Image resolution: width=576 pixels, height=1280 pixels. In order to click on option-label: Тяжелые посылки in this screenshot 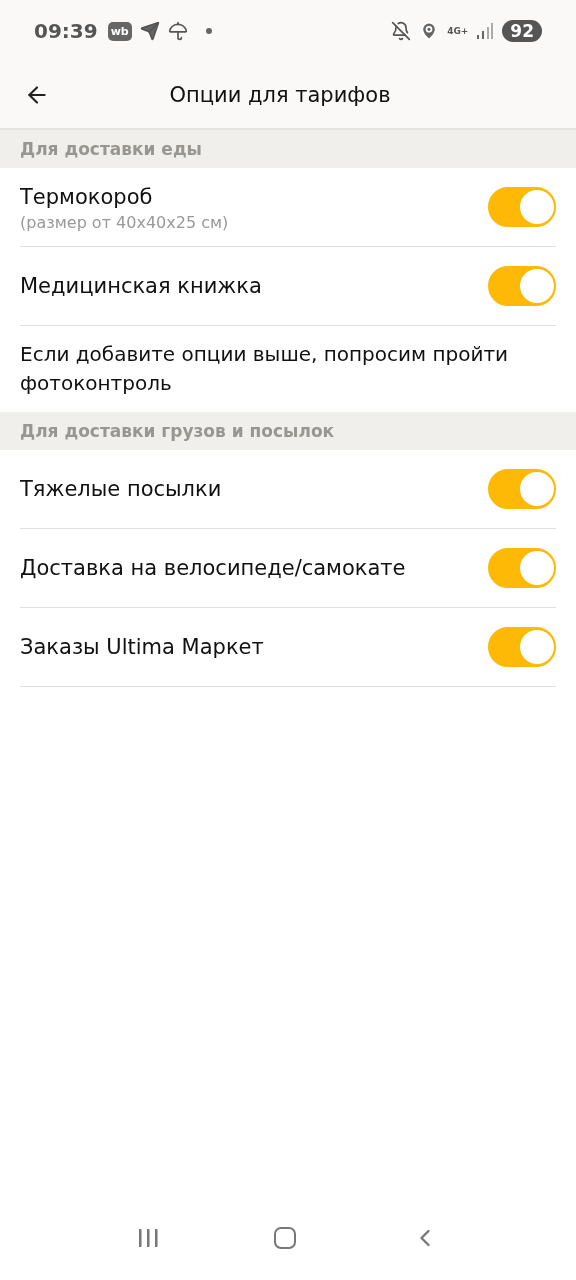, I will do `click(121, 489)`.